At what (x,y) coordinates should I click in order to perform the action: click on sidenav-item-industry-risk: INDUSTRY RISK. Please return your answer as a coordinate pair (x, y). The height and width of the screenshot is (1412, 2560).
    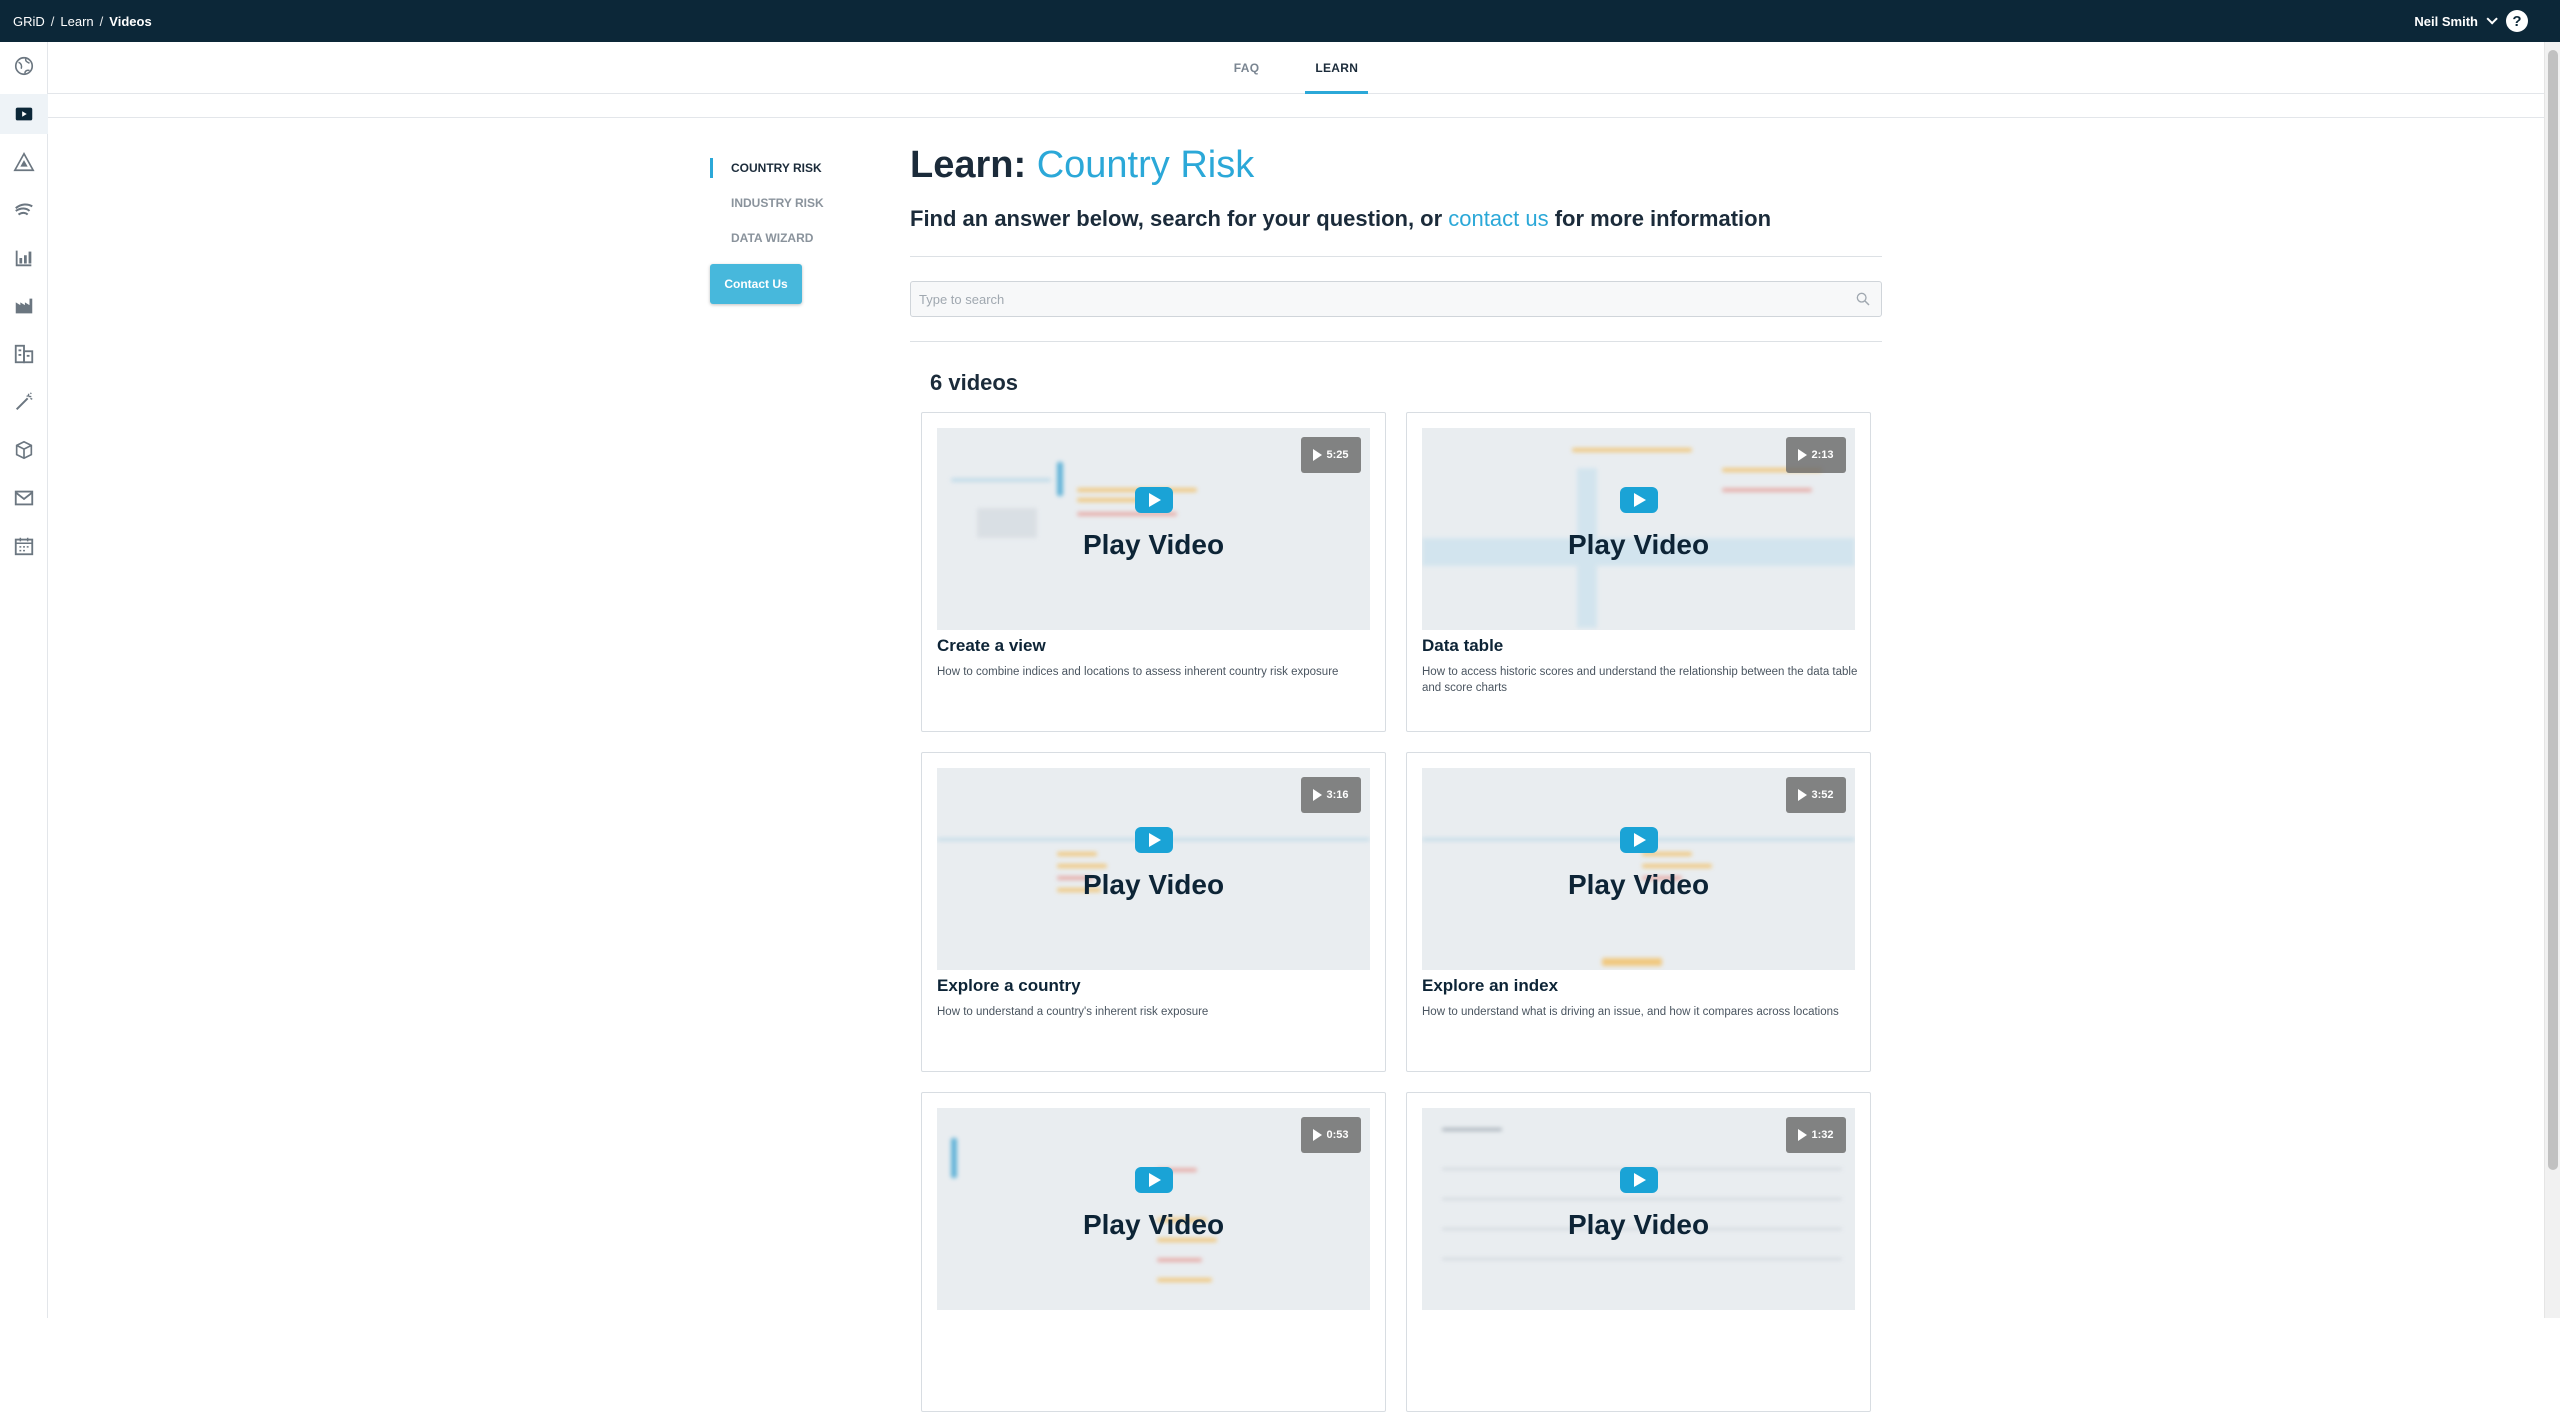
    Looking at the image, I should click on (785, 208).